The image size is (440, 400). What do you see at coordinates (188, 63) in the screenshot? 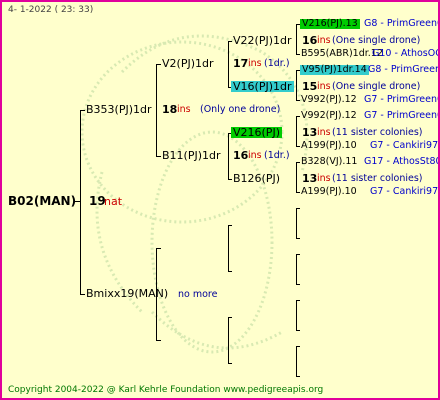
I see `sire-sire-name: V2(PJ)1dr` at bounding box center [188, 63].